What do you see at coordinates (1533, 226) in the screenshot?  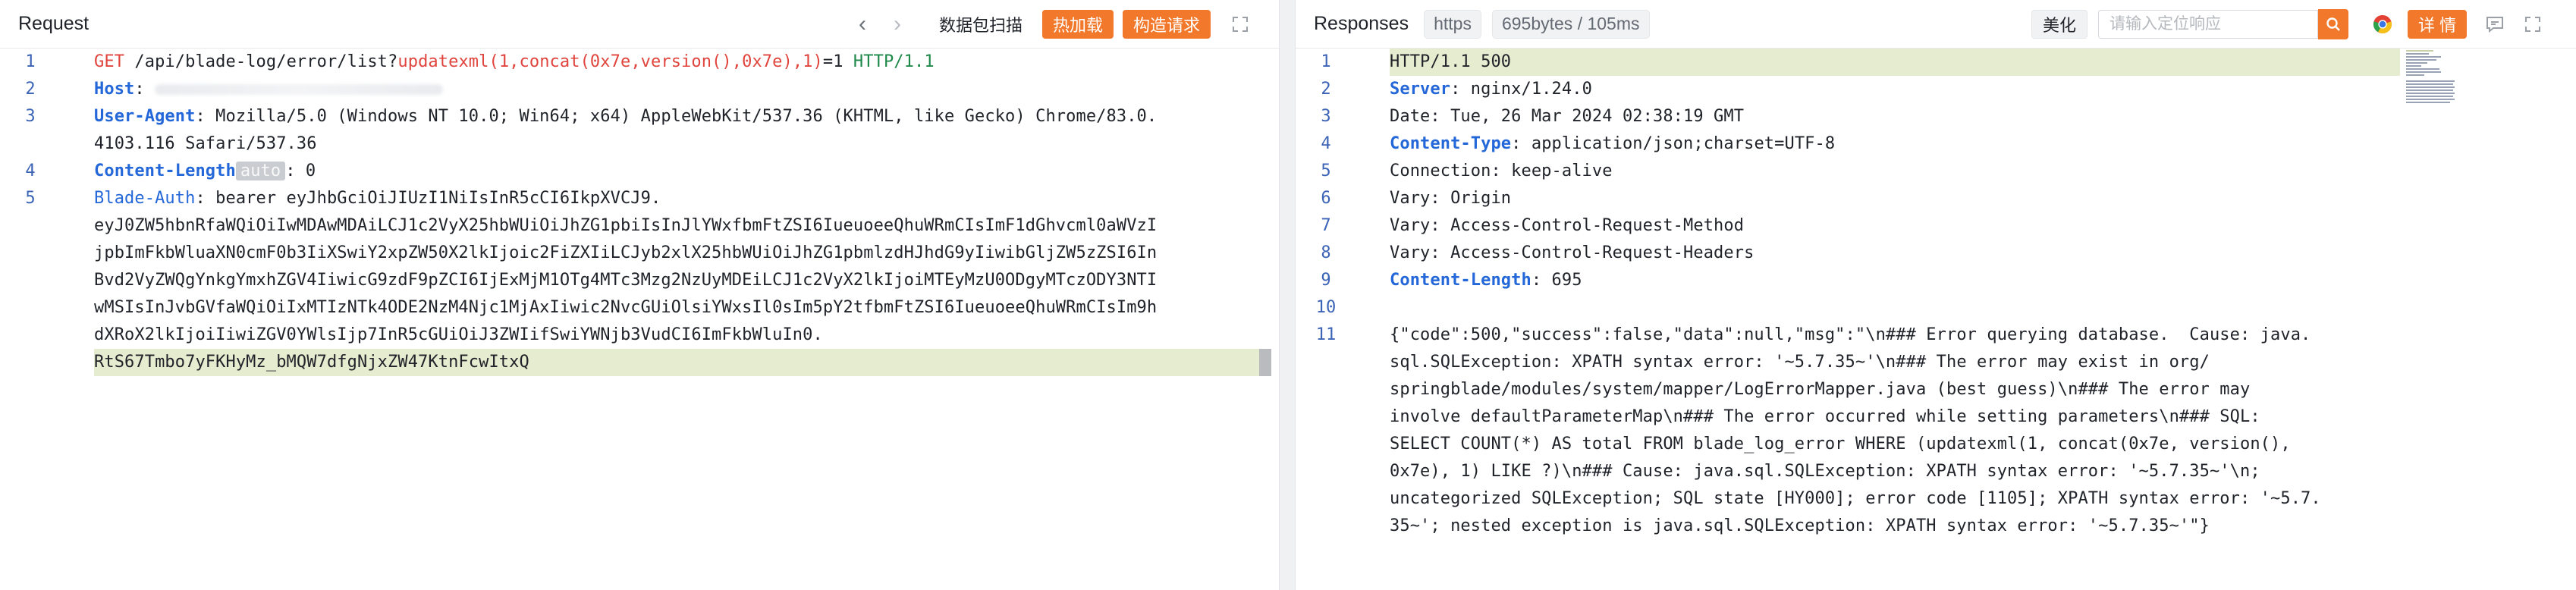 I see `code-line: 7 Vary: Access-Control-Request-Method` at bounding box center [1533, 226].